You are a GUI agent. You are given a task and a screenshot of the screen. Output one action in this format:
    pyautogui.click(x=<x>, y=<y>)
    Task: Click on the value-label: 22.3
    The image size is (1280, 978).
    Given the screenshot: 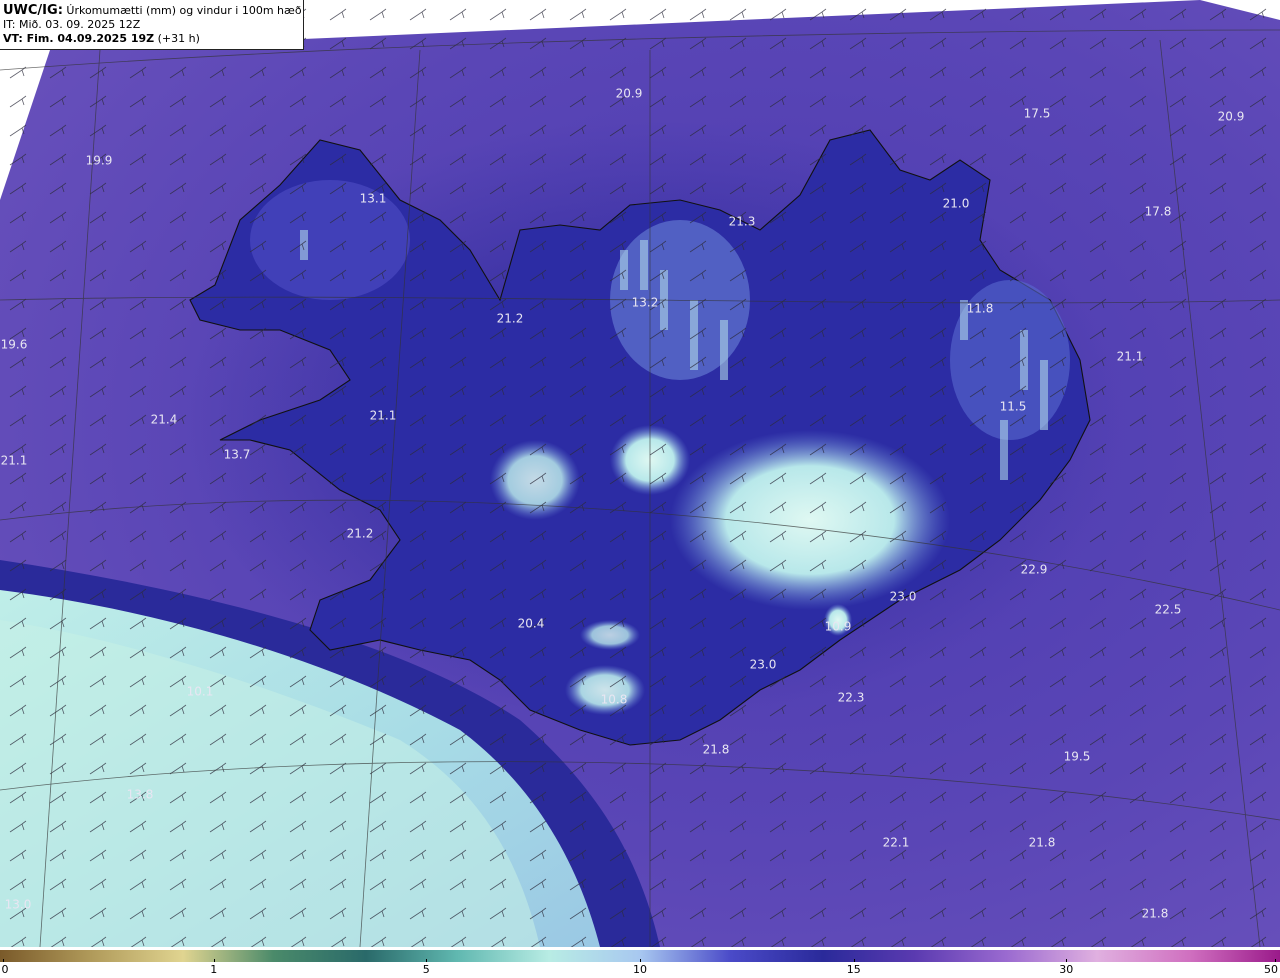 What is the action you would take?
    pyautogui.click(x=851, y=698)
    